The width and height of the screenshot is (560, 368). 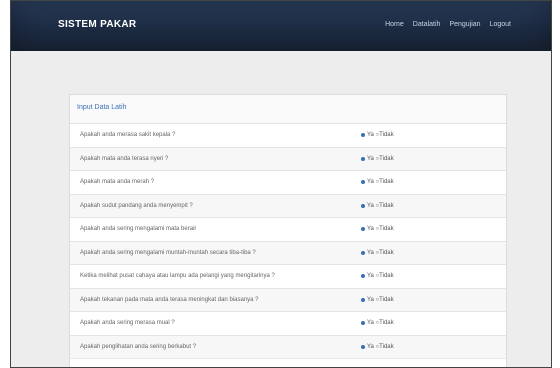 What do you see at coordinates (102, 107) in the screenshot?
I see `panel-title: Input Data Latih` at bounding box center [102, 107].